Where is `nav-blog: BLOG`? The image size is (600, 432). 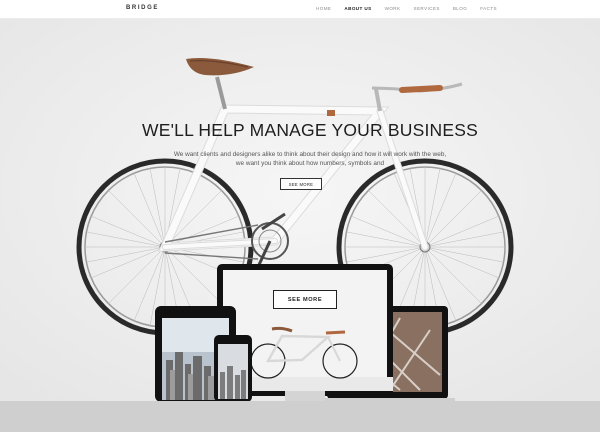 nav-blog: BLOG is located at coordinates (460, 8).